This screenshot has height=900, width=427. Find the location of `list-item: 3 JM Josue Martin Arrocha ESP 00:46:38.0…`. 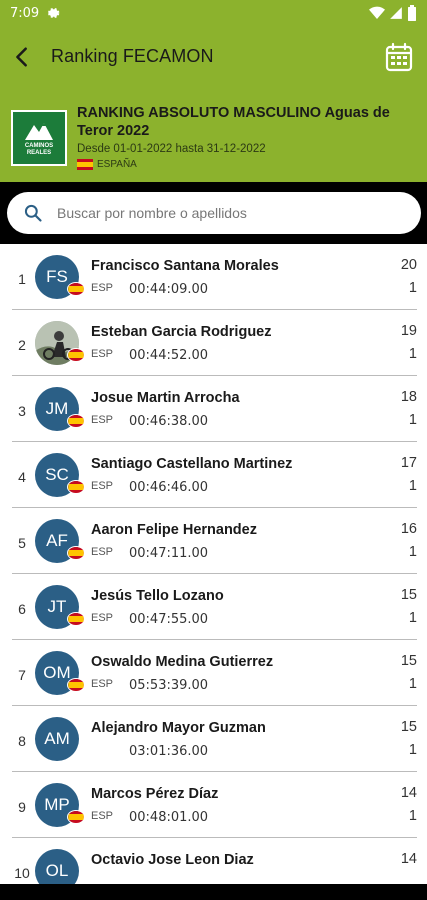

list-item: 3 JM Josue Martin Arrocha ESP 00:46:38.0… is located at coordinates (213, 409).